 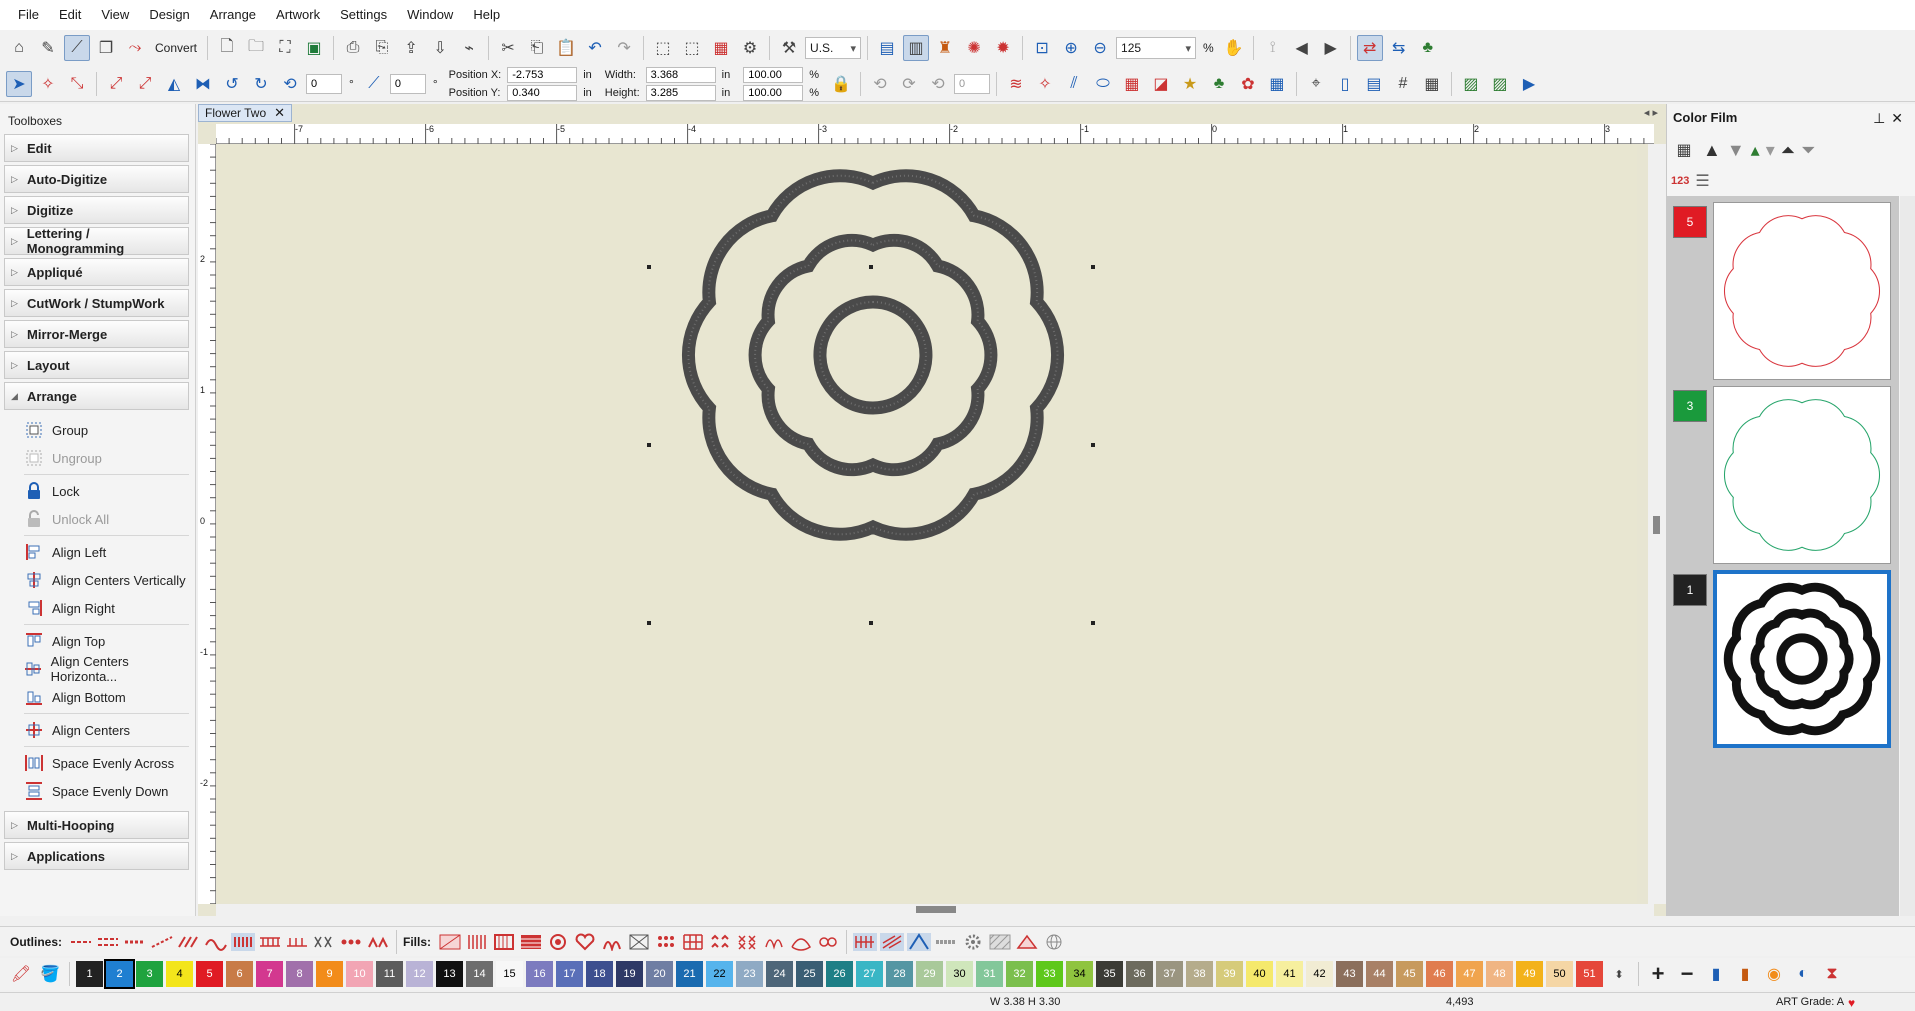 I want to click on shape-icon: ⬭, so click(x=1103, y=84).